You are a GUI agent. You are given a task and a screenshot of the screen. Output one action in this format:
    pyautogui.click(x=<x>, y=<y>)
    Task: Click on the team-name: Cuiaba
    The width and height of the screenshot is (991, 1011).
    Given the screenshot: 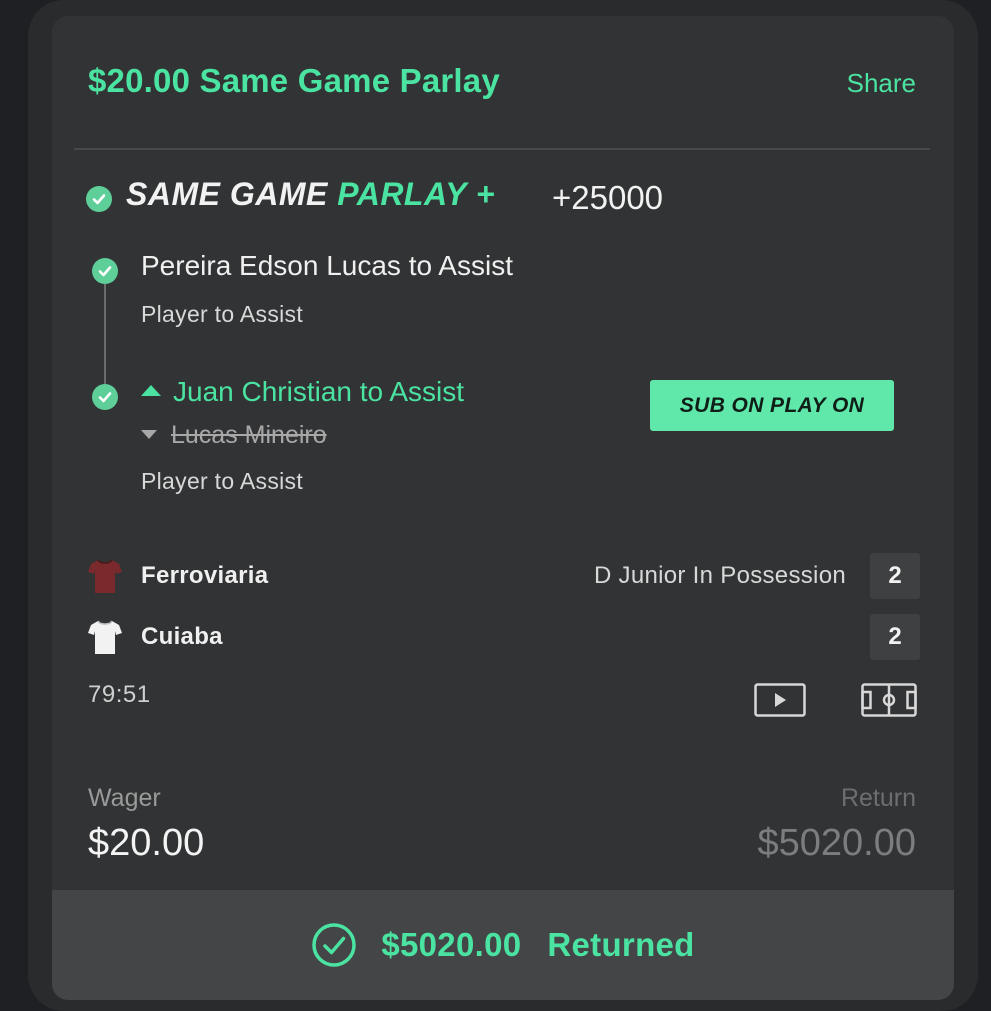 What is the action you would take?
    pyautogui.click(x=182, y=636)
    